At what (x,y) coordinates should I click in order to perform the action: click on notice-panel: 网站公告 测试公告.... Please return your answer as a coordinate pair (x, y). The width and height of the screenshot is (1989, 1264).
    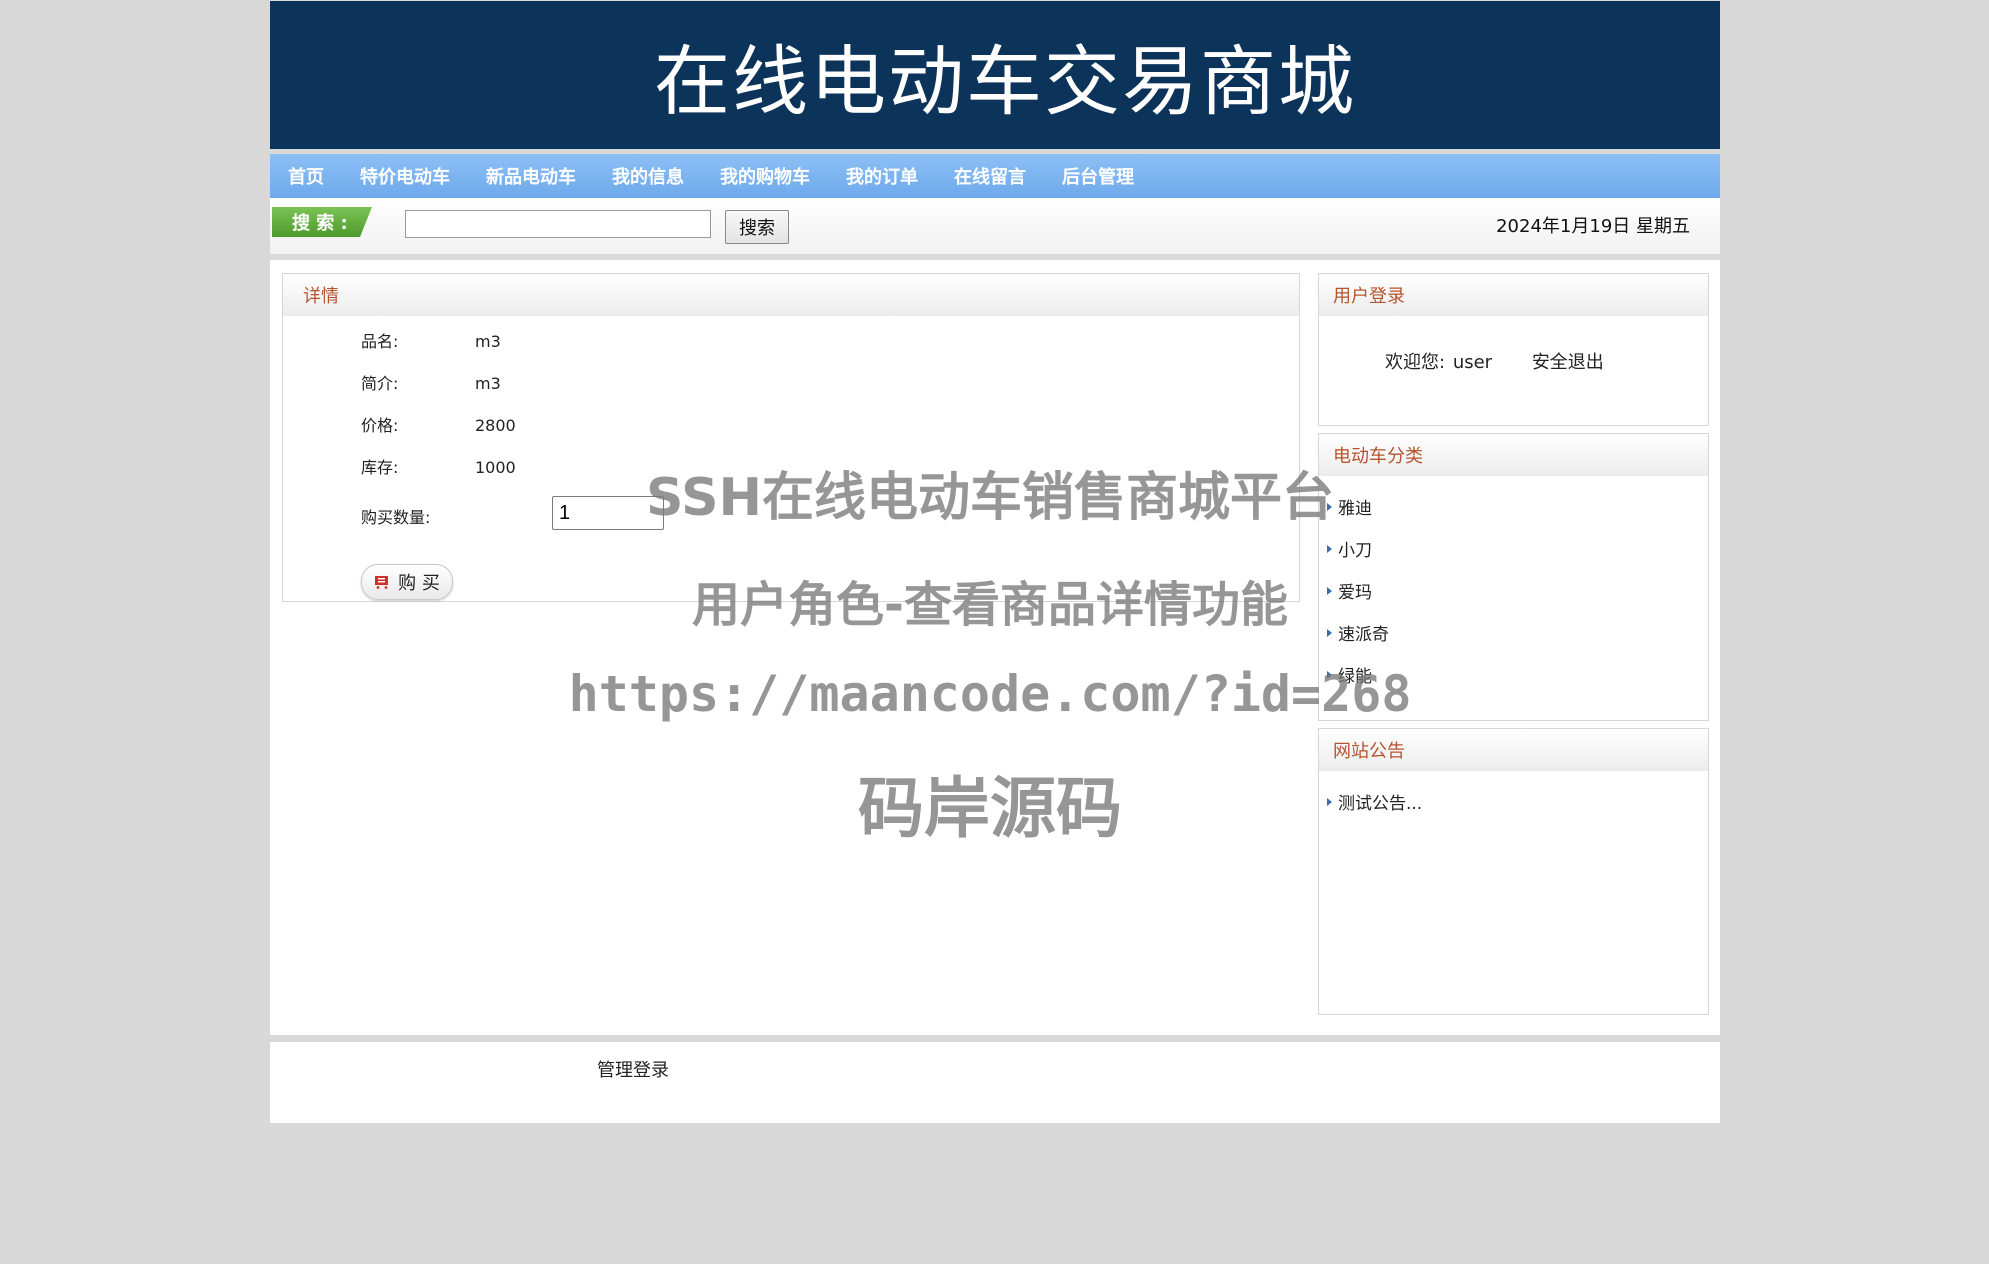
    Looking at the image, I should click on (1513, 871).